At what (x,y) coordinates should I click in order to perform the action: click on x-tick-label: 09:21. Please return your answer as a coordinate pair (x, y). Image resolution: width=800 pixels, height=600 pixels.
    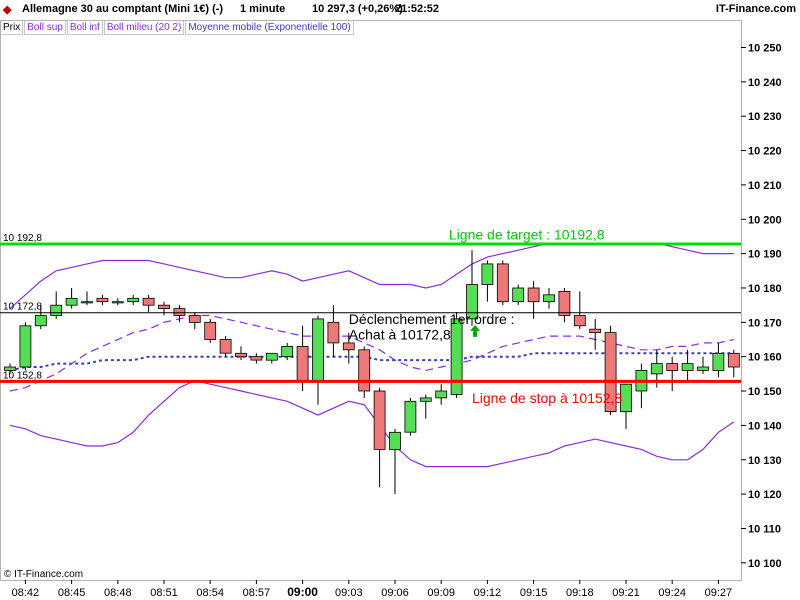
    Looking at the image, I should click on (626, 593).